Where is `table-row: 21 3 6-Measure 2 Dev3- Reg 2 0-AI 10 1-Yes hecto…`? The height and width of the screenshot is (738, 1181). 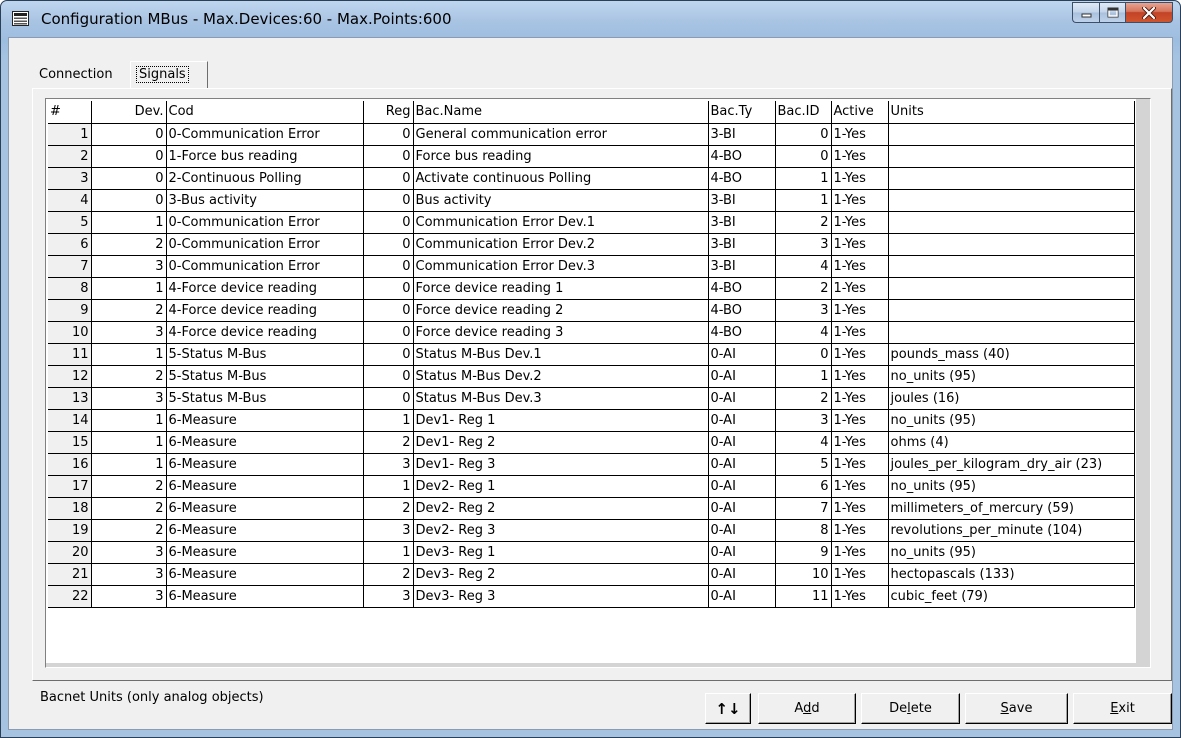
table-row: 21 3 6-Measure 2 Dev3- Reg 2 0-AI 10 1-Yes hecto… is located at coordinates (591, 574).